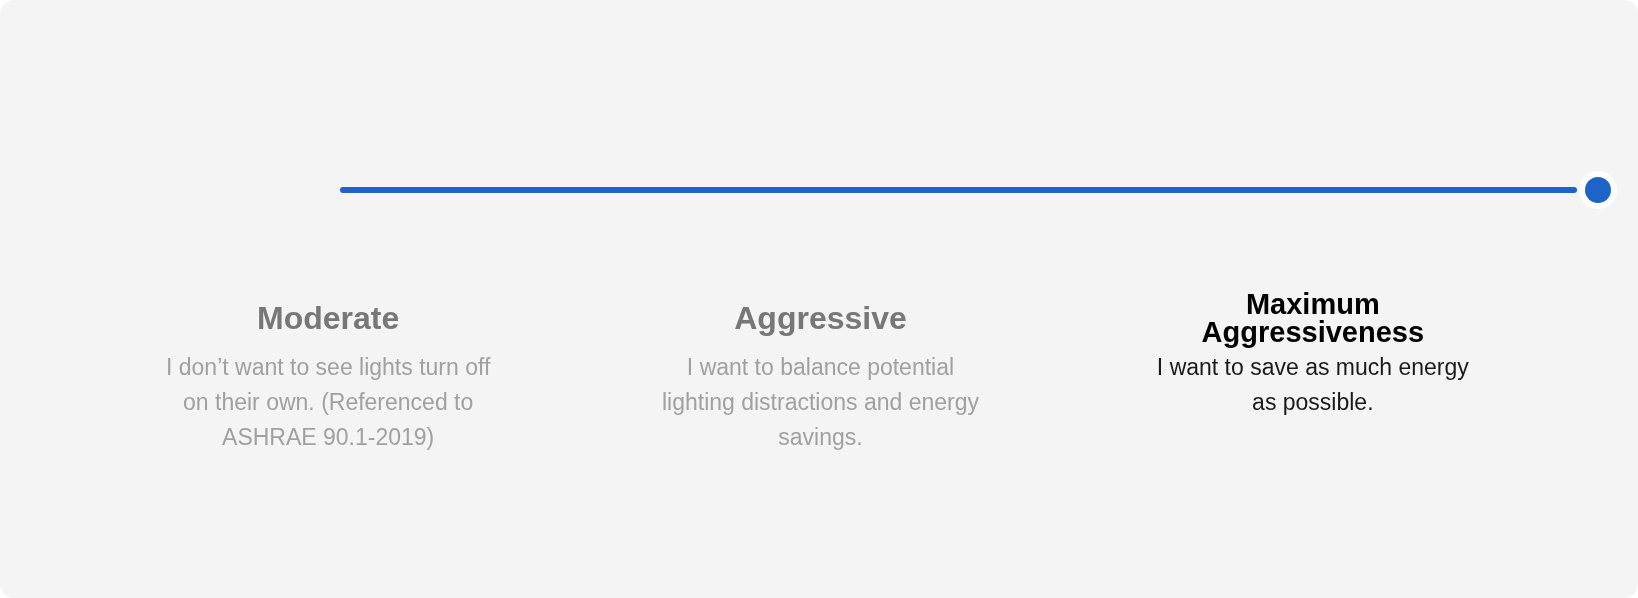 Image resolution: width=1638 pixels, height=598 pixels. I want to click on option-title: Maximum Aggressiveness, so click(1313, 318).